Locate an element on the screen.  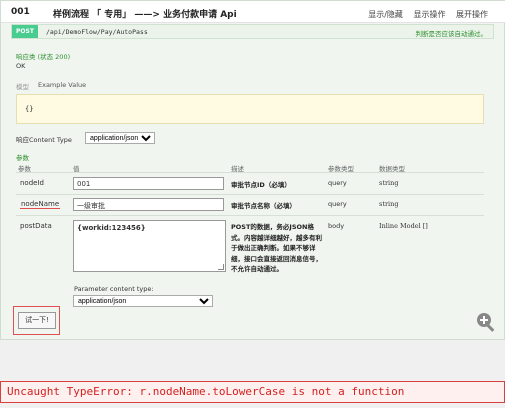
param-name-postdata: postData is located at coordinates (36, 226).